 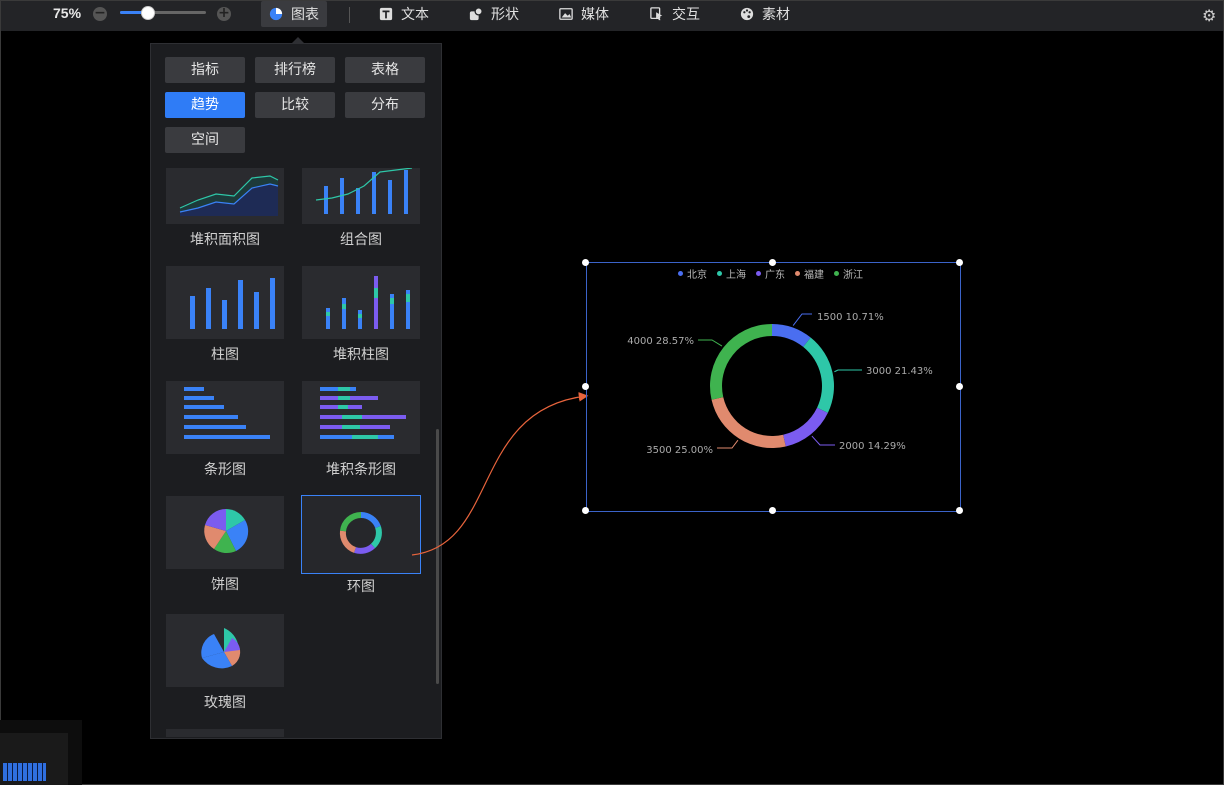 I want to click on slice-data-label: 3500 25.00%, so click(x=679, y=450).